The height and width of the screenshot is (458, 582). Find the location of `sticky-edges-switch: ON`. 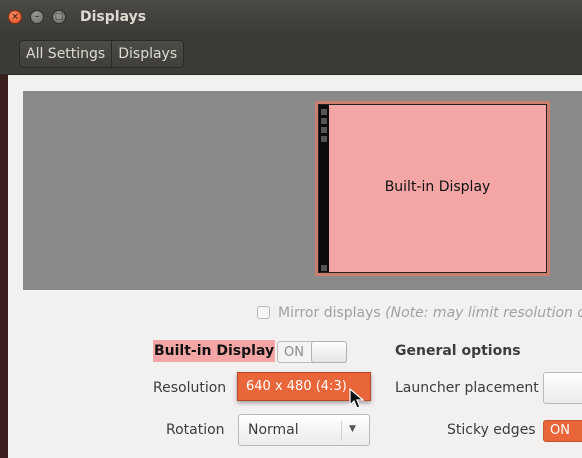

sticky-edges-switch: ON is located at coordinates (562, 431).